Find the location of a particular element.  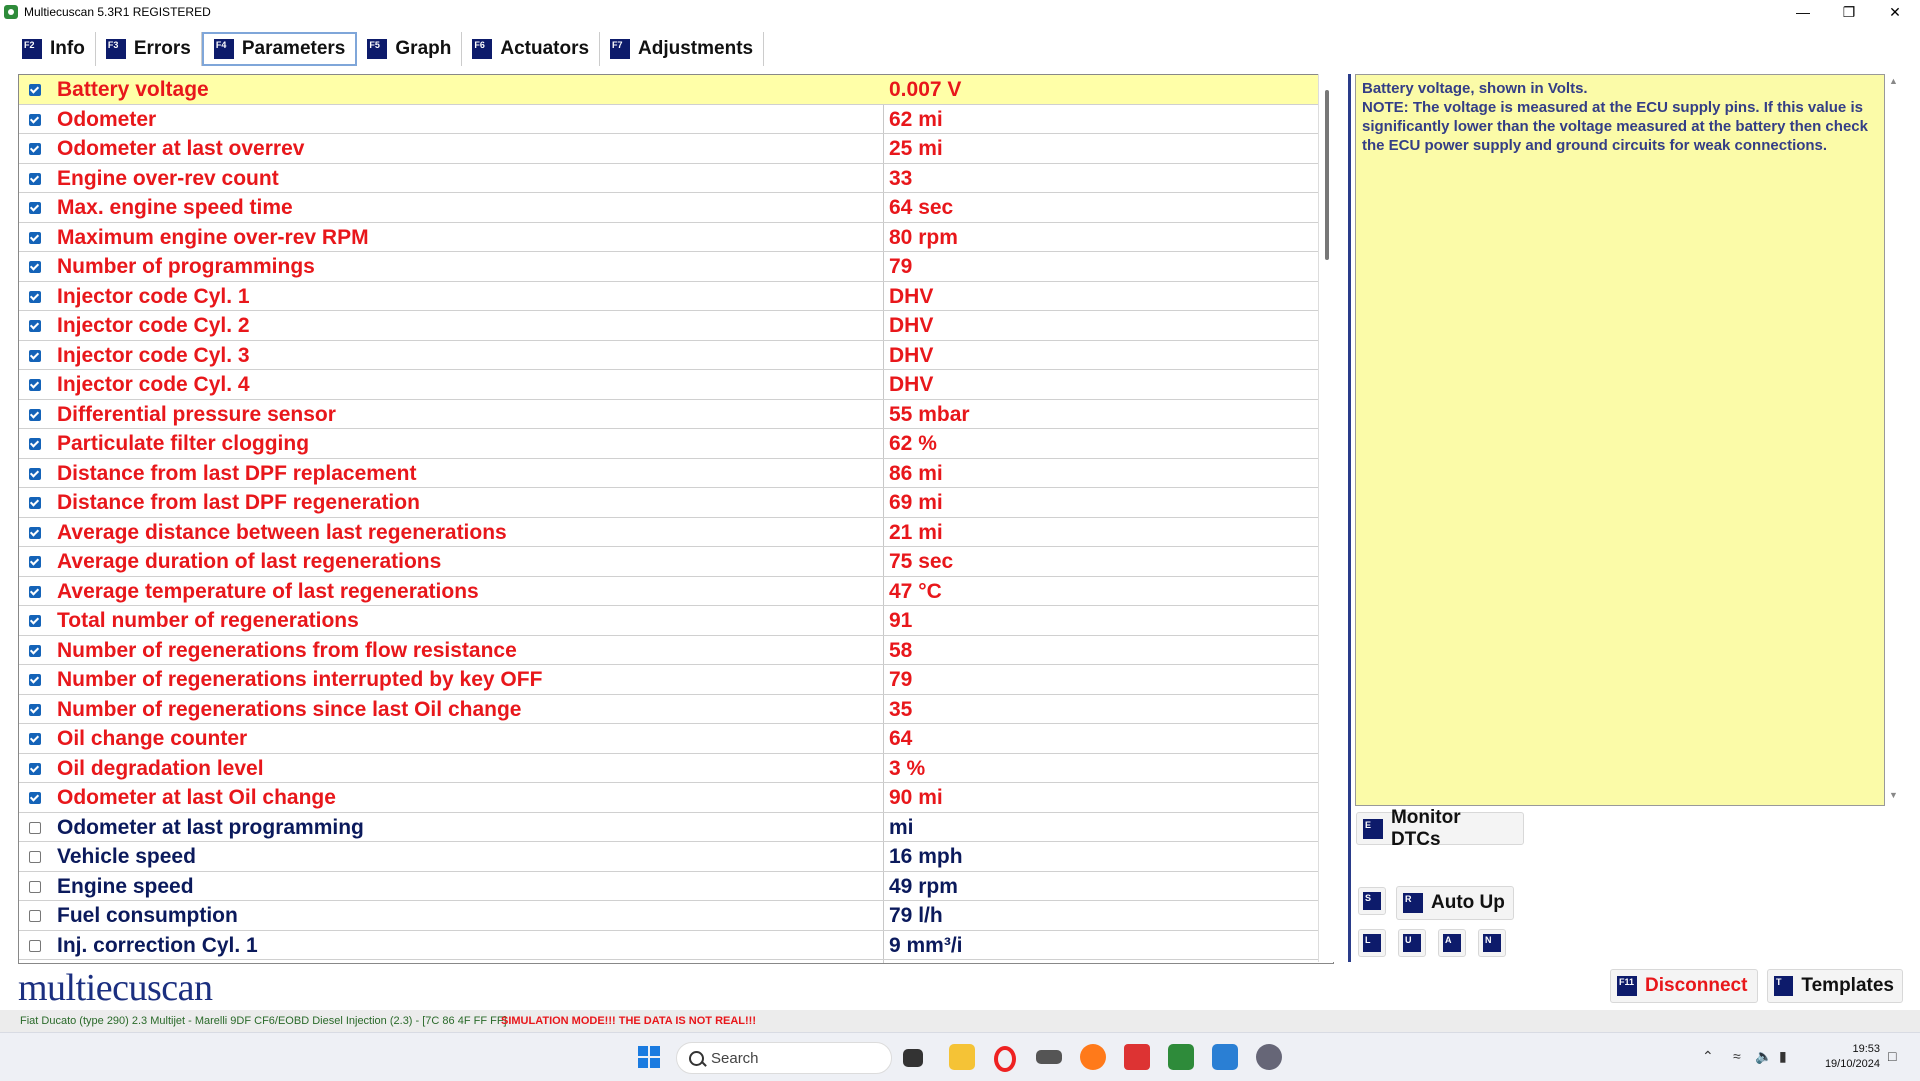

task-view-icon is located at coordinates (913, 1058).